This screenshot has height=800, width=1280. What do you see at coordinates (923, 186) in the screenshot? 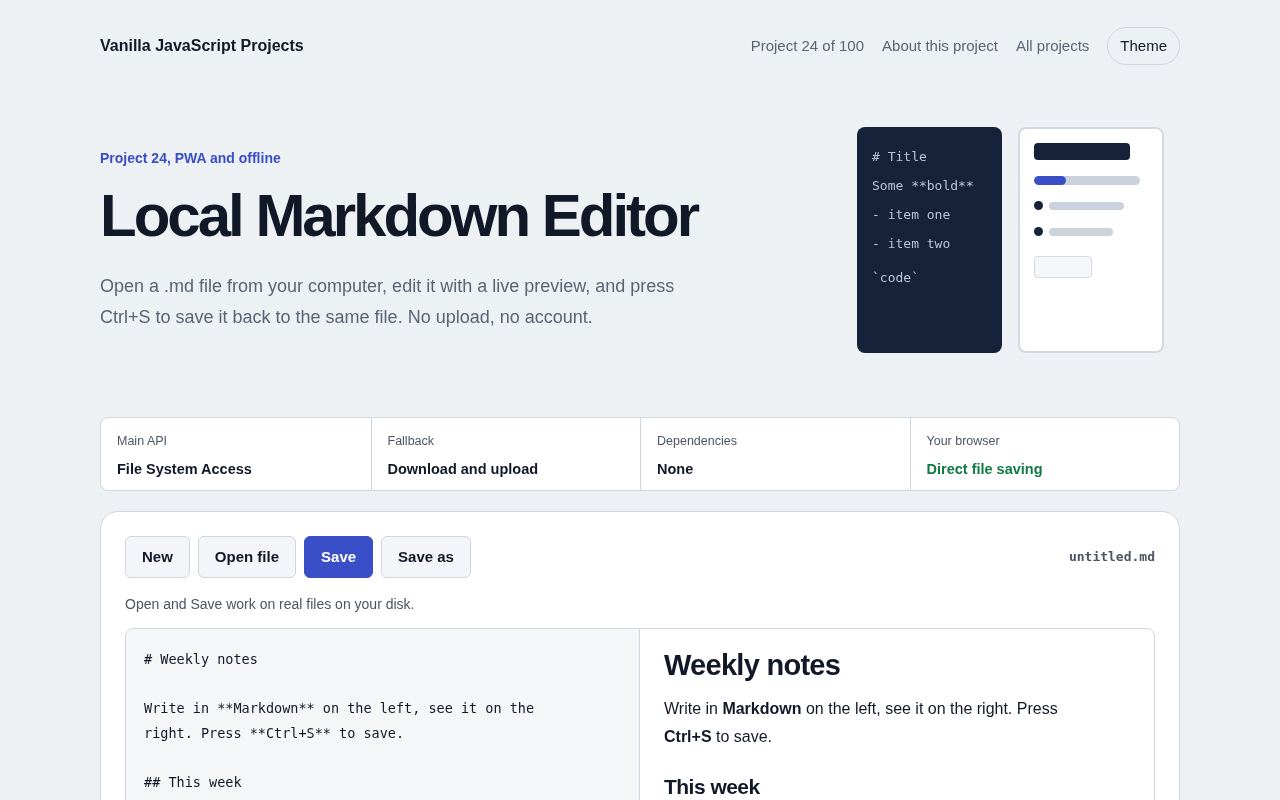
I see `code-line: Some **bold**` at bounding box center [923, 186].